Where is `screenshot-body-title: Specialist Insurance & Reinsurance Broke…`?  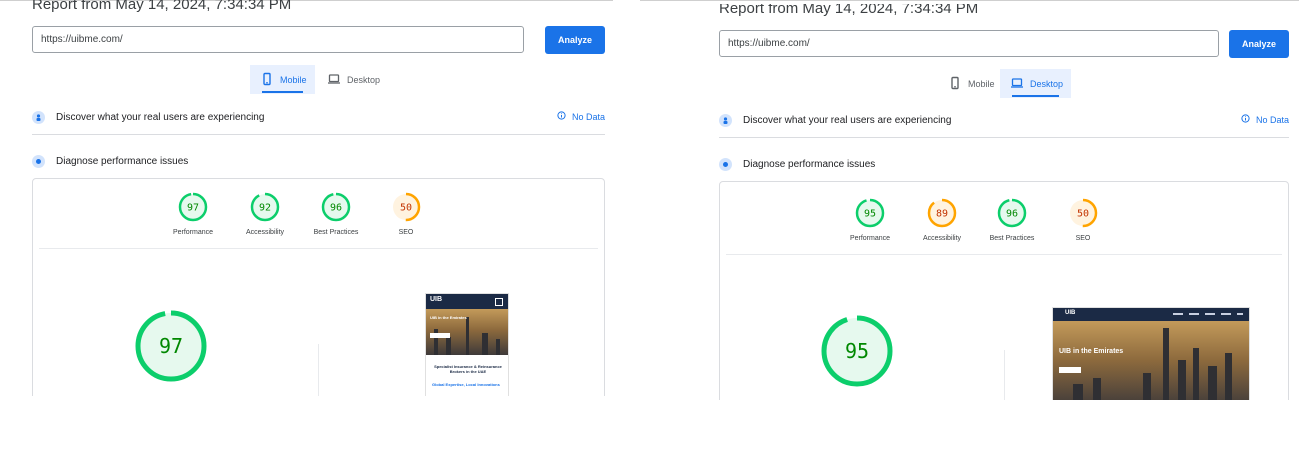
screenshot-body-title: Specialist Insurance & Reinsurance Broke… is located at coordinates (468, 369).